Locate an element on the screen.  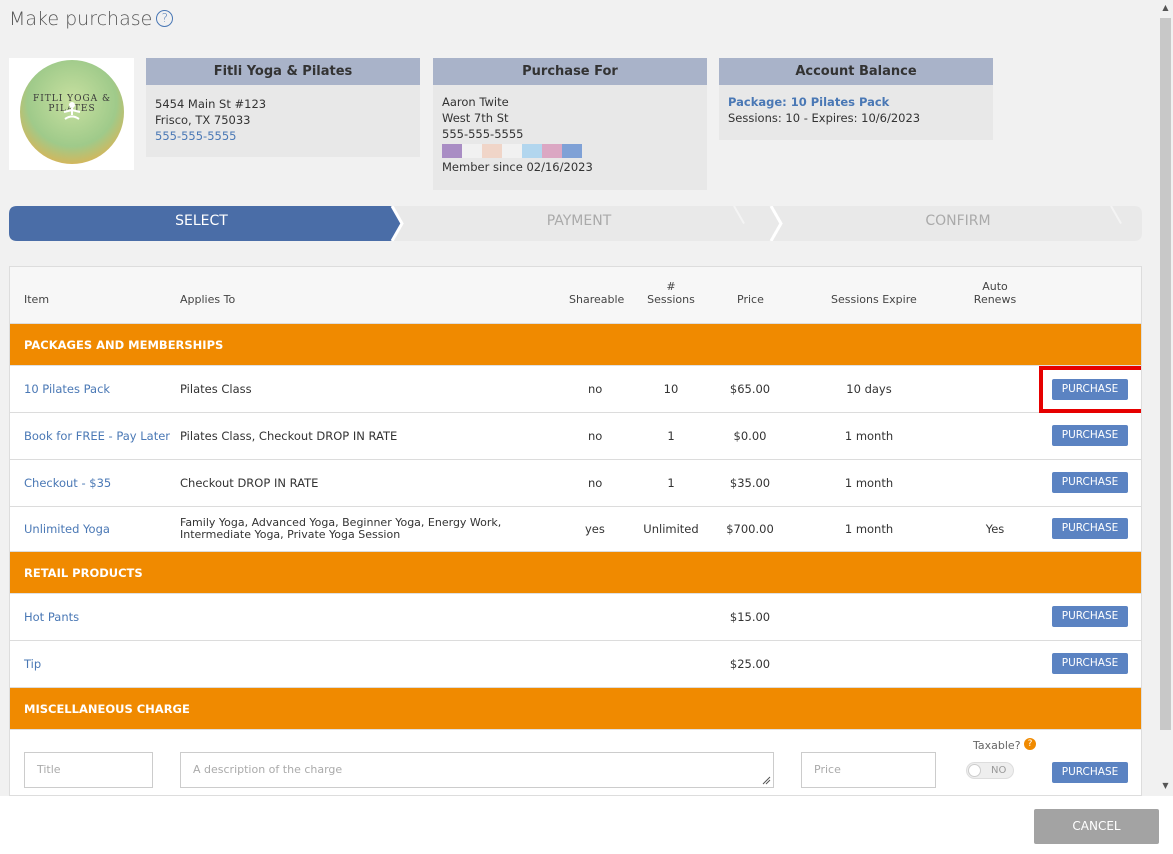
table-row: Hot Pants $15.00 PURCHASE is located at coordinates (575, 617).